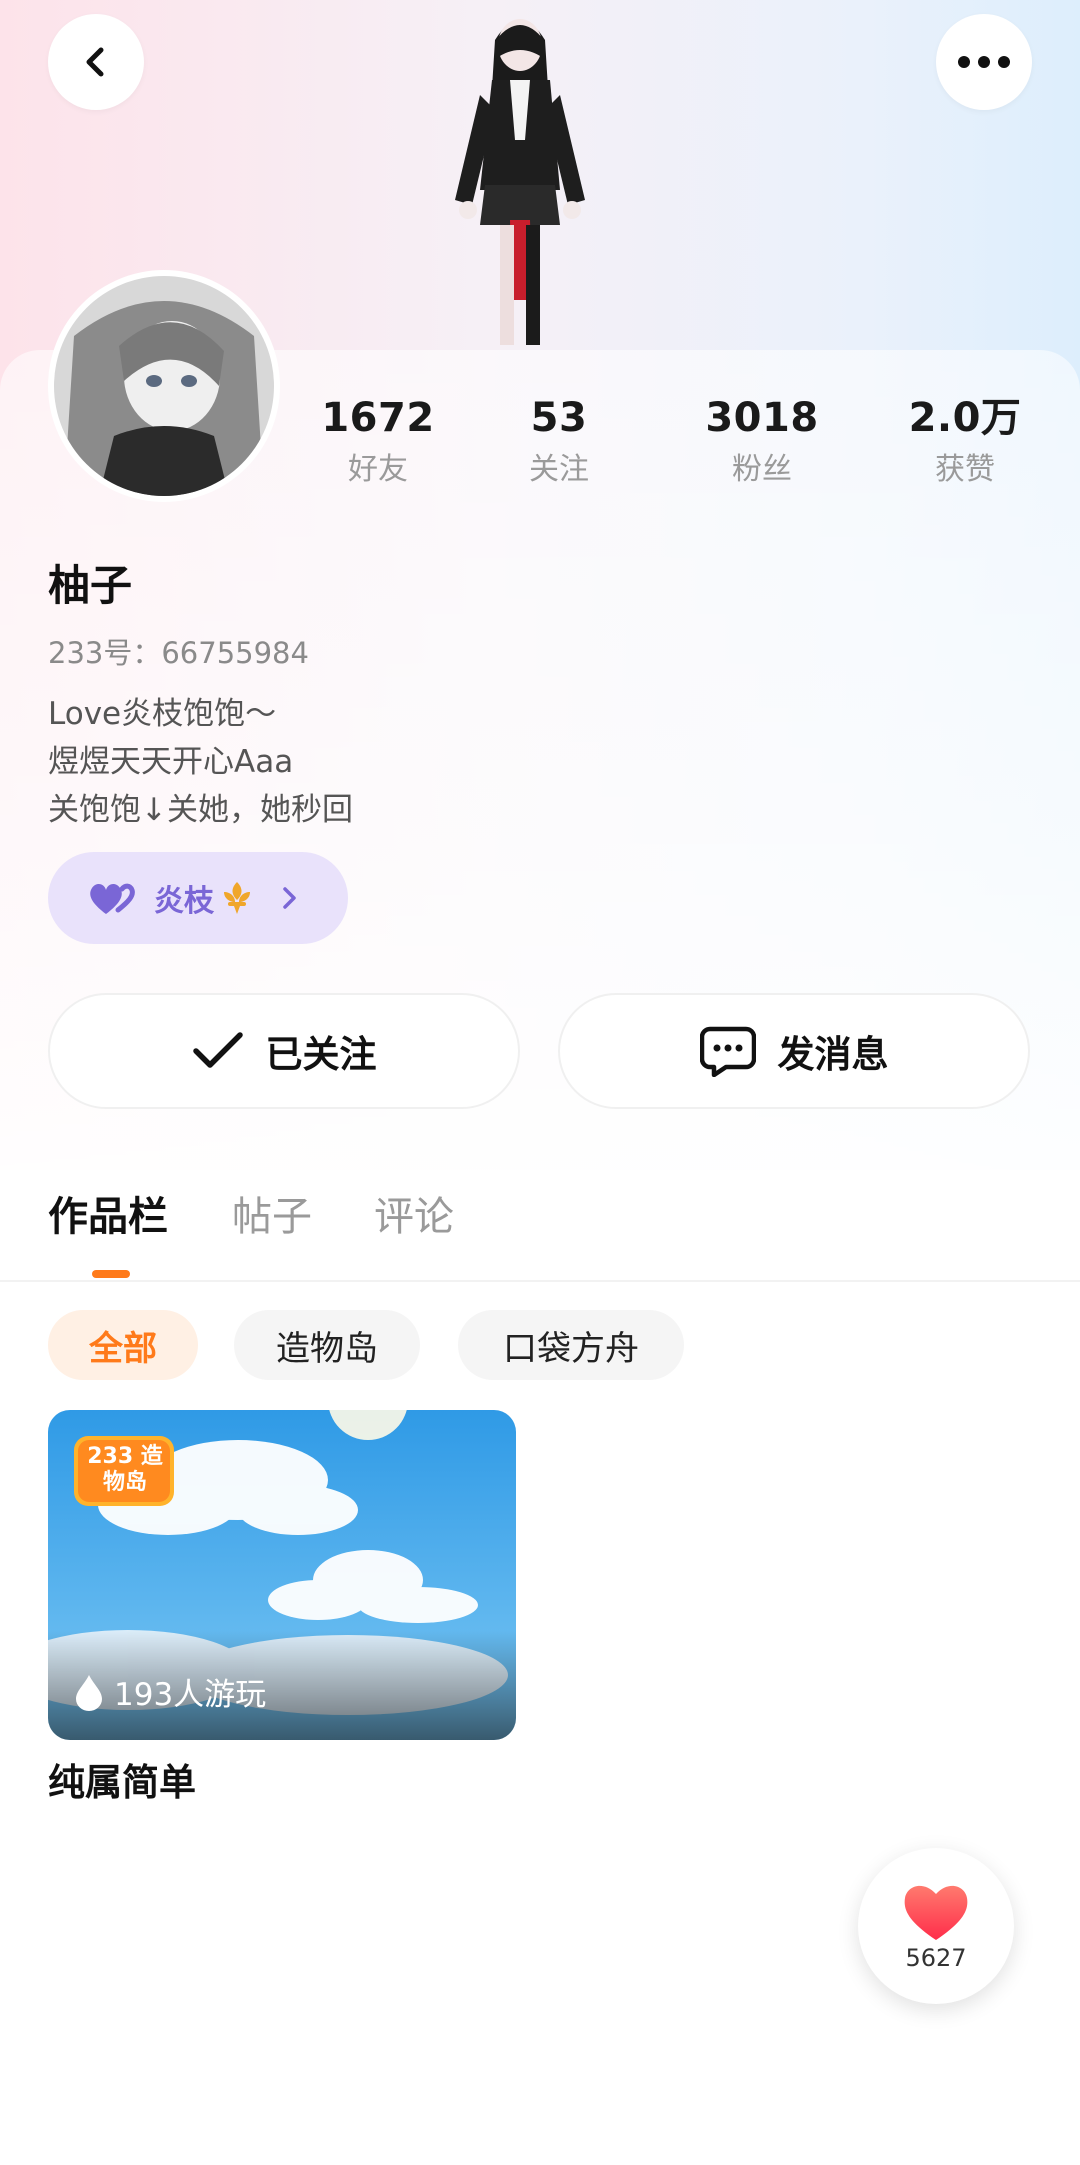 This screenshot has width=1080, height=2165. I want to click on stat-followers: 3018 粉丝, so click(762, 441).